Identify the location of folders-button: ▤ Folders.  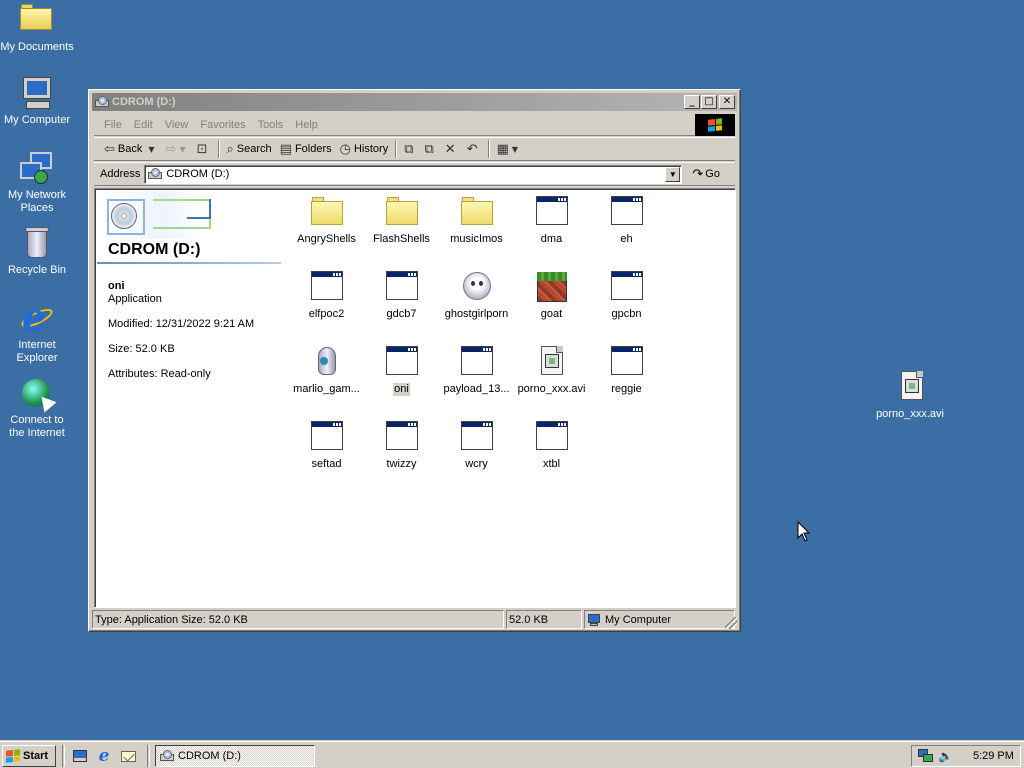
(306, 149).